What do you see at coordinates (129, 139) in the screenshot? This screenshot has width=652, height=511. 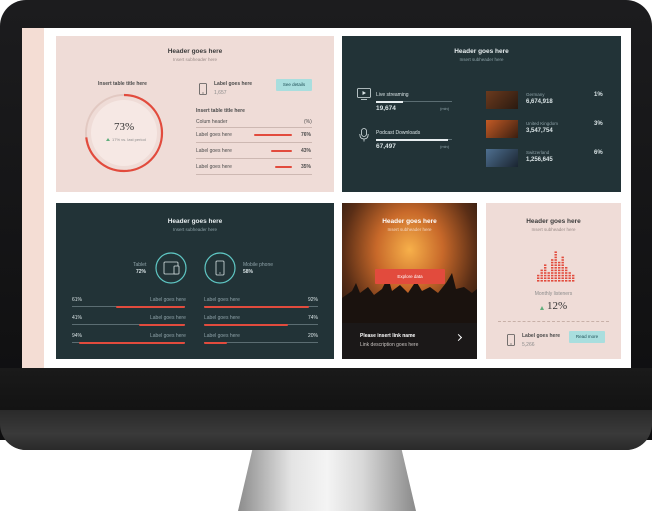 I see `gauge-note: 17% vs. last period` at bounding box center [129, 139].